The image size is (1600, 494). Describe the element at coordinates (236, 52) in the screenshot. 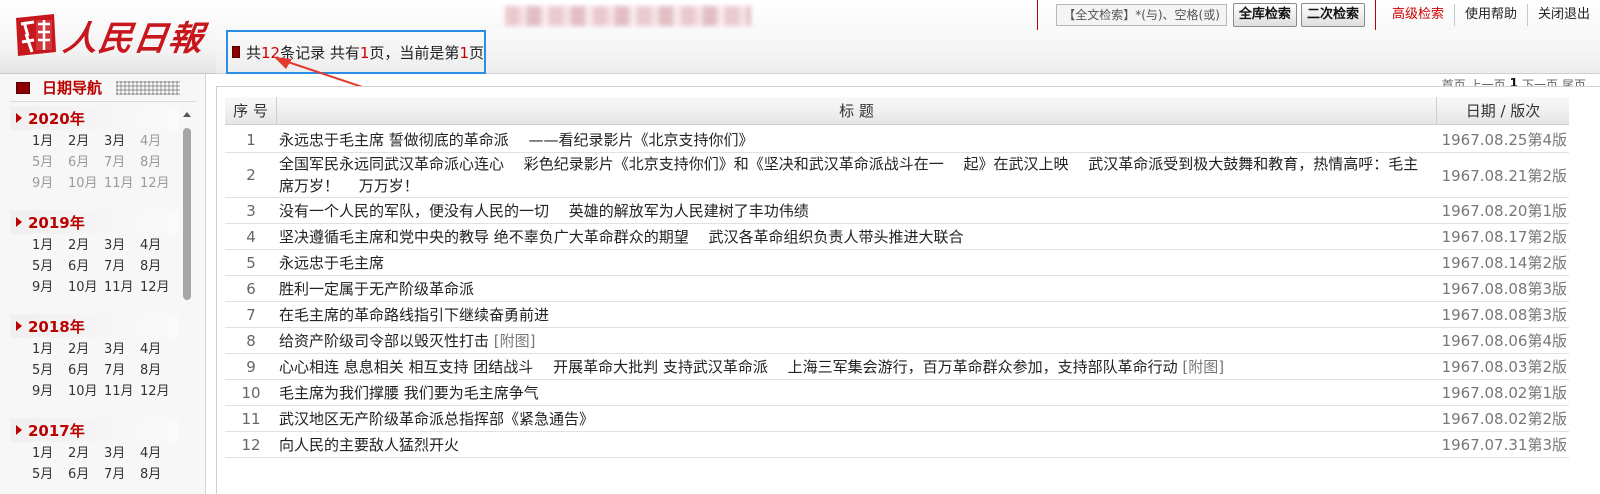

I see `flag-icon` at that location.